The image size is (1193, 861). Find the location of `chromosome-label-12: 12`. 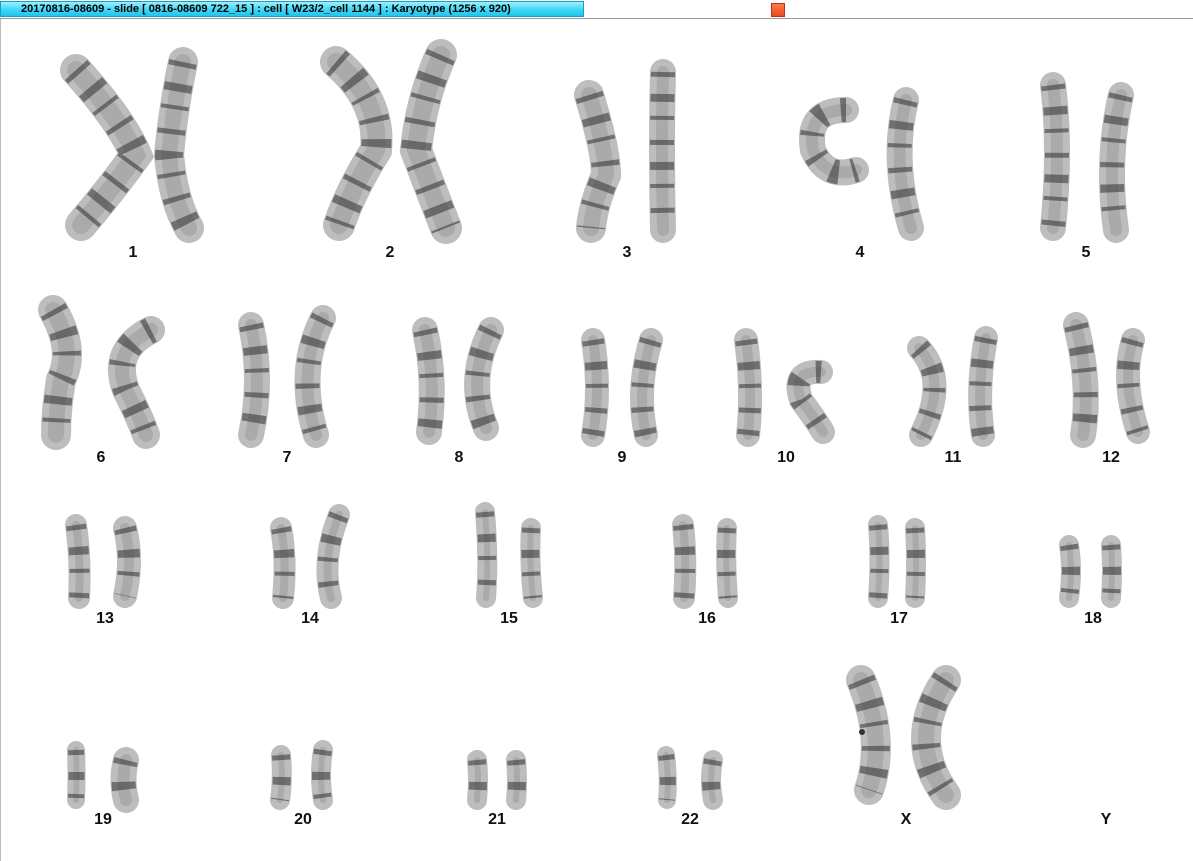

chromosome-label-12: 12 is located at coordinates (1111, 457).